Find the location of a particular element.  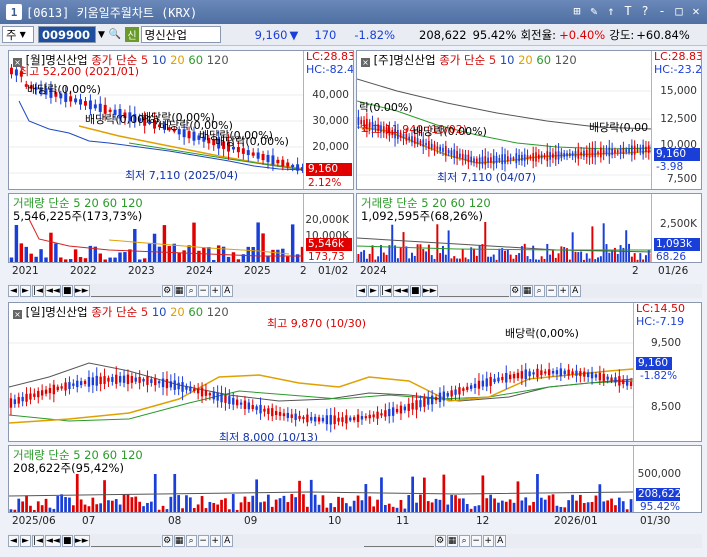

date-tick: 2024 is located at coordinates (199, 271).